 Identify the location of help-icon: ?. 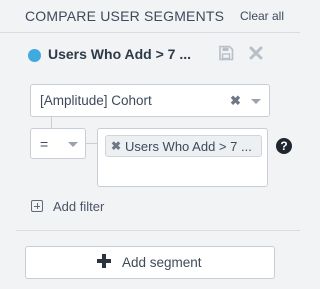
(284, 146).